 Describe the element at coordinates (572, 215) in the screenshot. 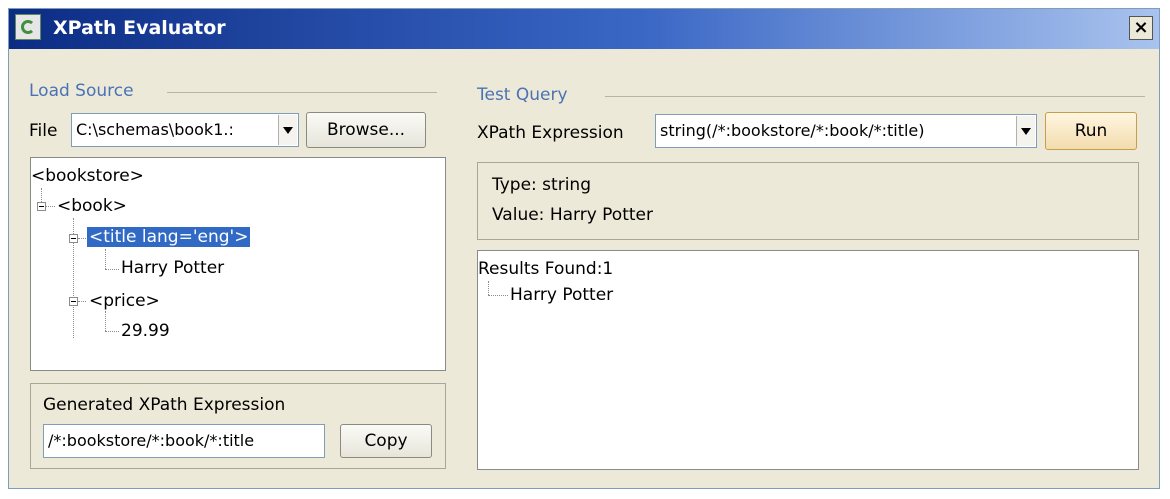

I see `result-value-text: Value: Harry Potter` at that location.